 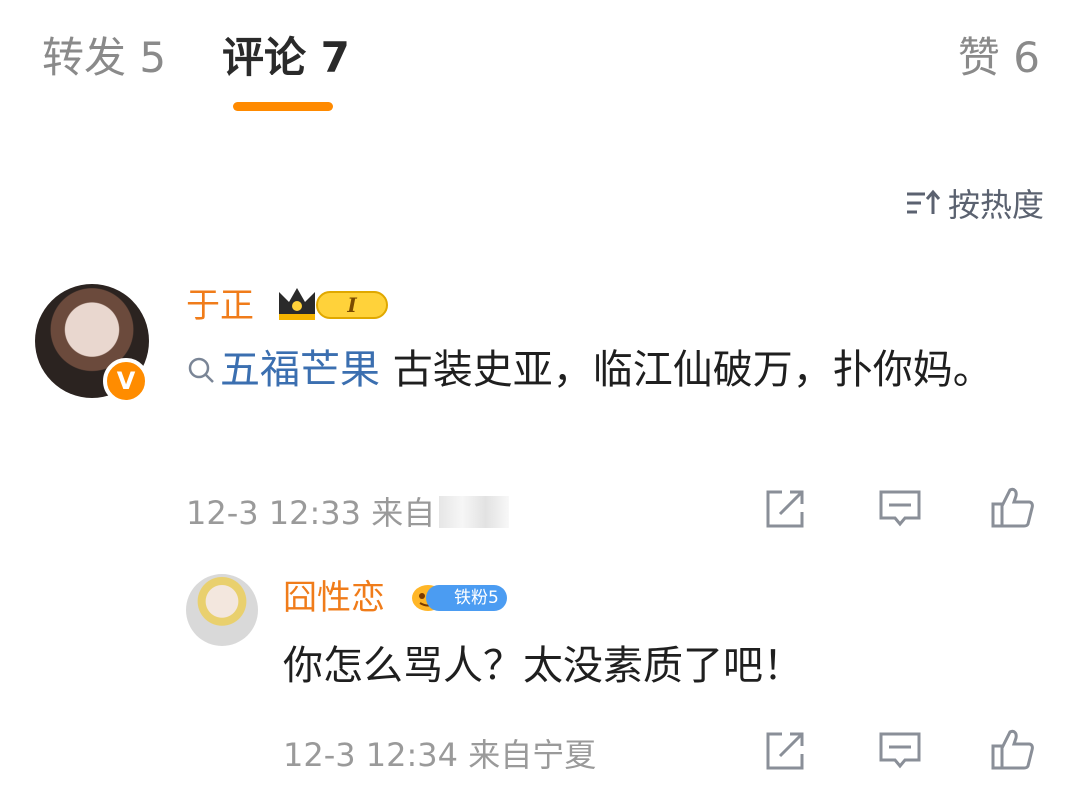 What do you see at coordinates (126, 381) in the screenshot?
I see `verified-v-icon: V` at bounding box center [126, 381].